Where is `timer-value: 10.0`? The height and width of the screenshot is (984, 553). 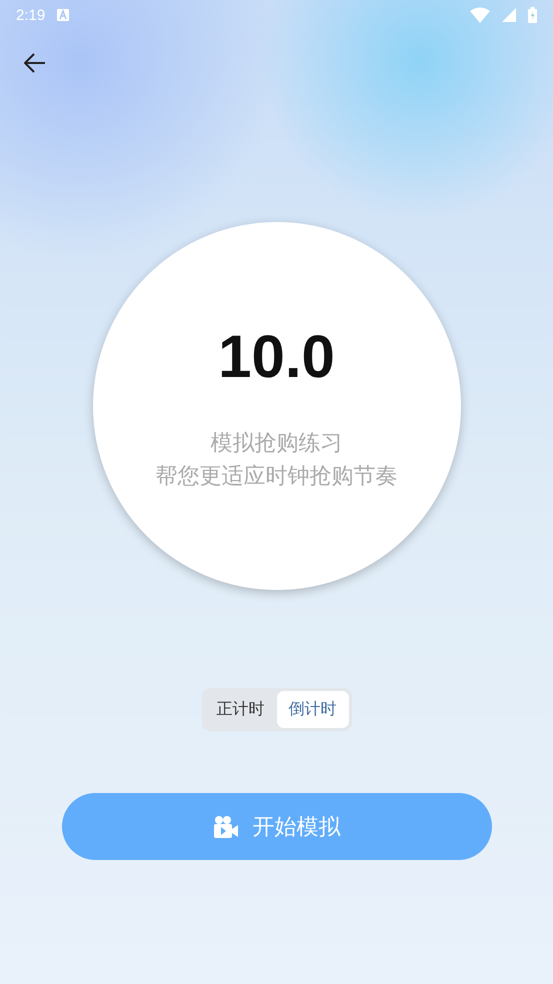
timer-value: 10.0 is located at coordinates (276, 356).